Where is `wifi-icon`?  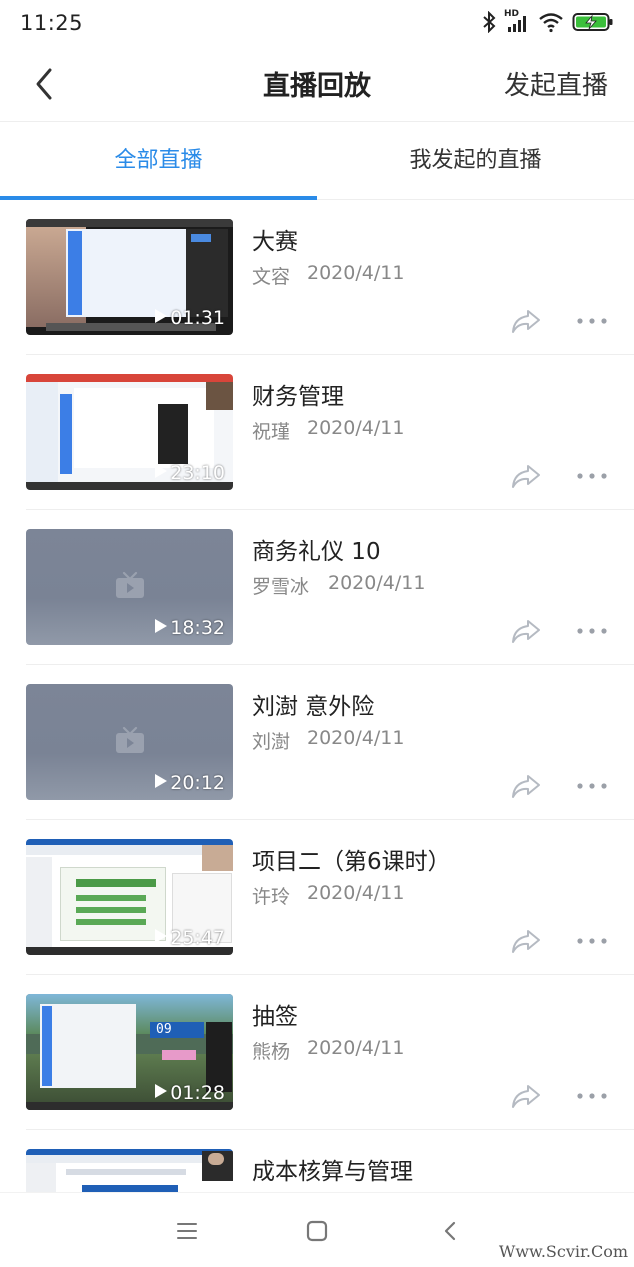
wifi-icon is located at coordinates (551, 23).